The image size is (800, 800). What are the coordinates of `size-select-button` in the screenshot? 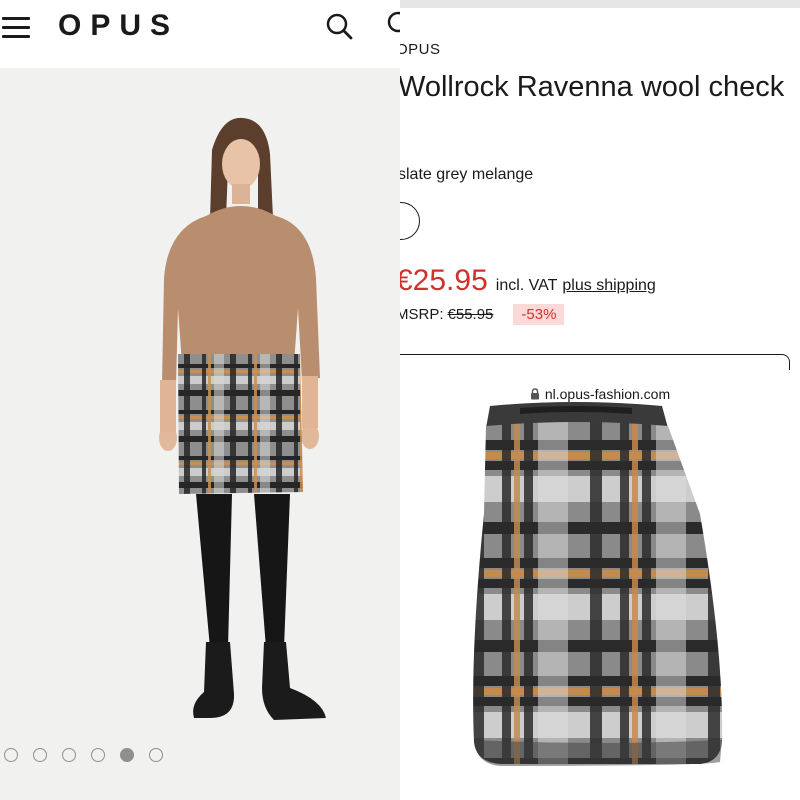 It's located at (595, 362).